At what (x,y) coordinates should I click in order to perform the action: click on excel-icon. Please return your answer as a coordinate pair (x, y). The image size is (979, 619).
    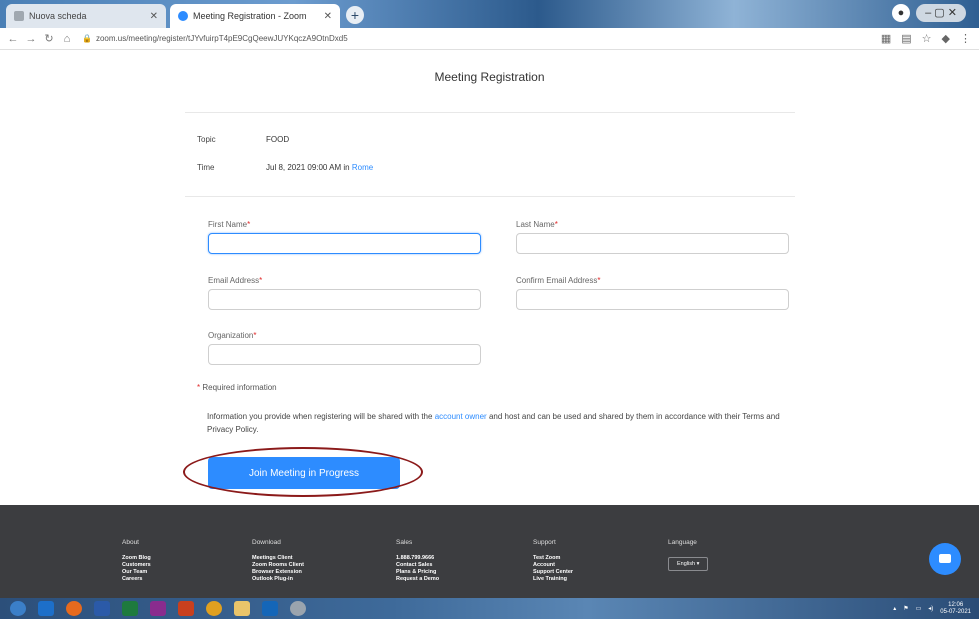
    Looking at the image, I should click on (130, 608).